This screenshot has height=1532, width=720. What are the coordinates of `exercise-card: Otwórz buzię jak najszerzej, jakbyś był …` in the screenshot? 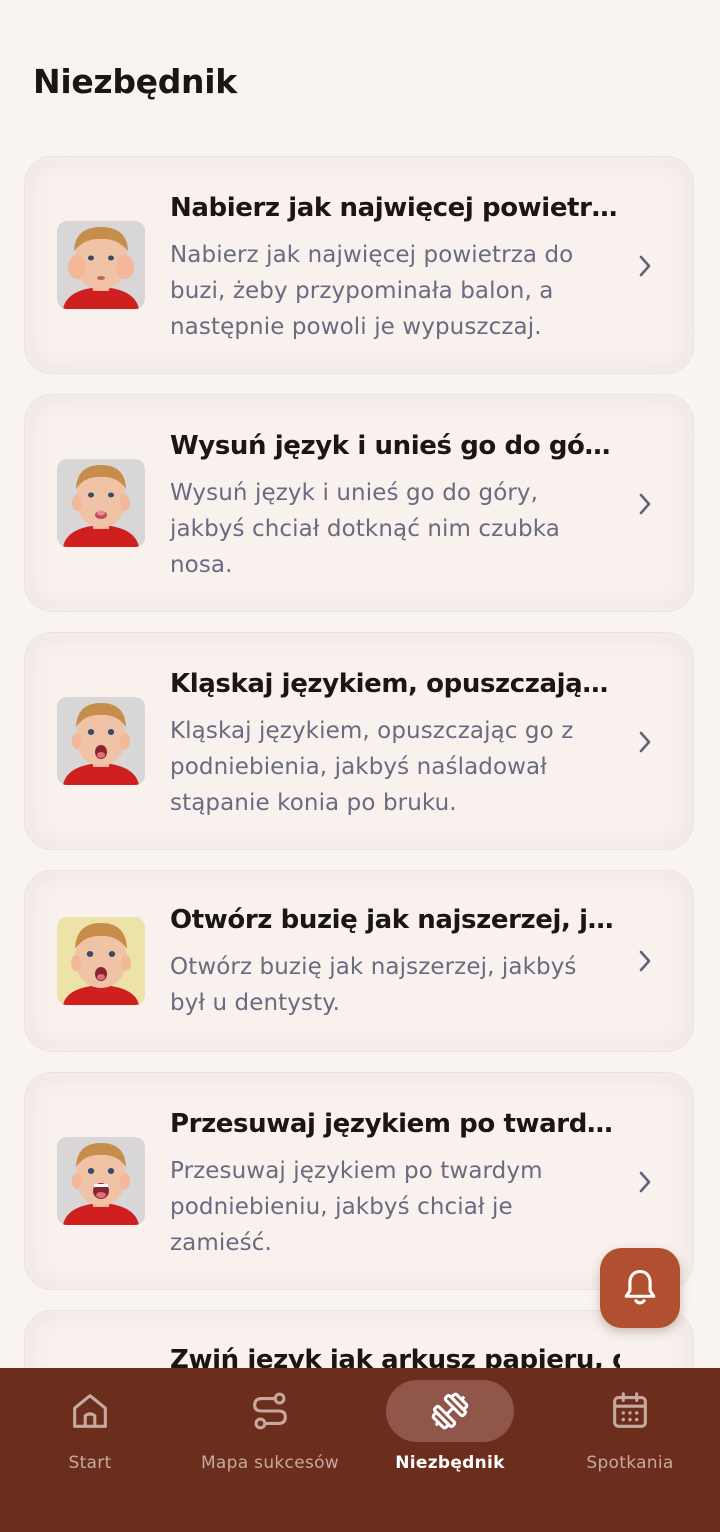 It's located at (359, 961).